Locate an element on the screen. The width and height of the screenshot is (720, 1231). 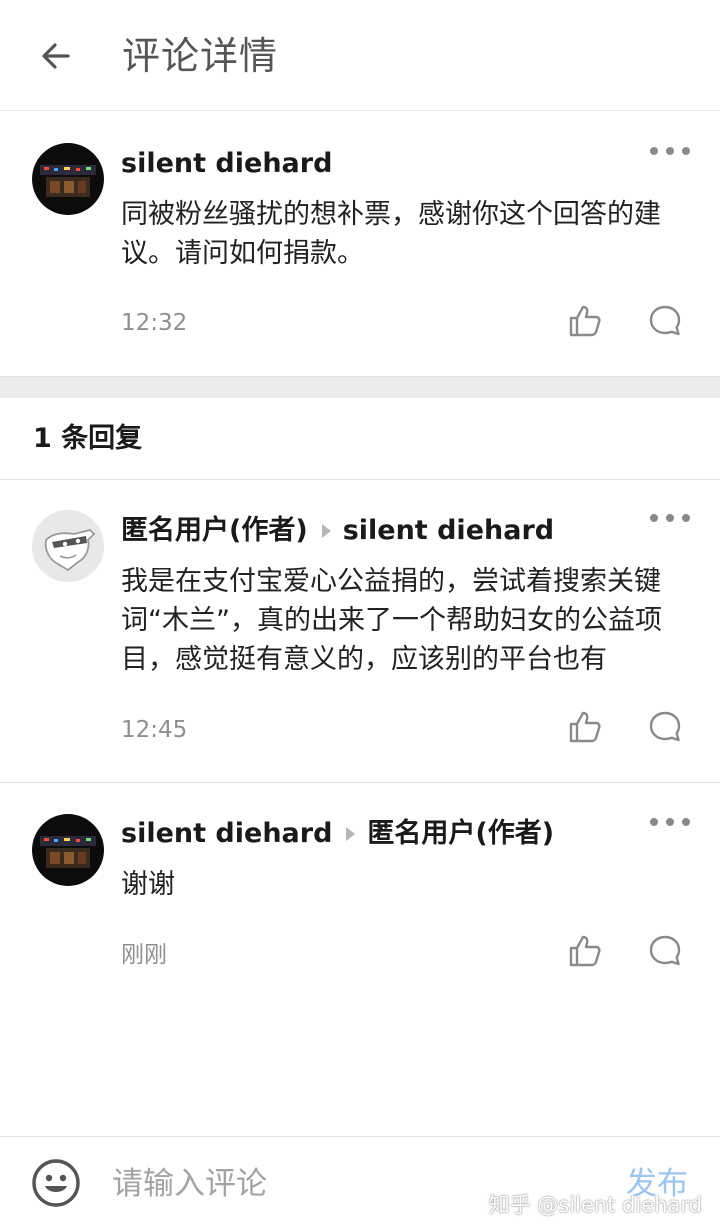
page-title: 评论详情 is located at coordinates (200, 56).